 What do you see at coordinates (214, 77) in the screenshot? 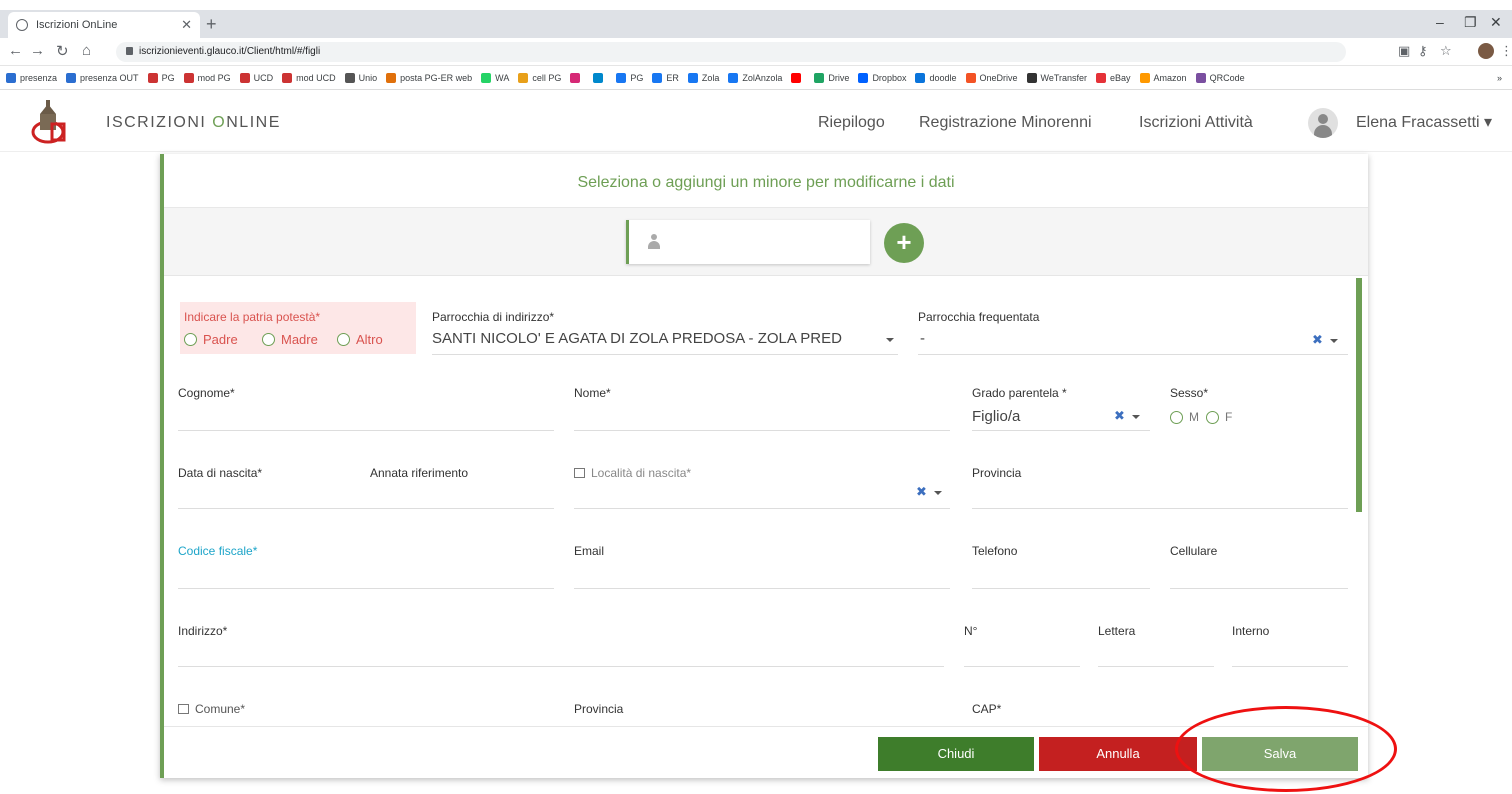
I see `bookmark-label: mod PG` at bounding box center [214, 77].